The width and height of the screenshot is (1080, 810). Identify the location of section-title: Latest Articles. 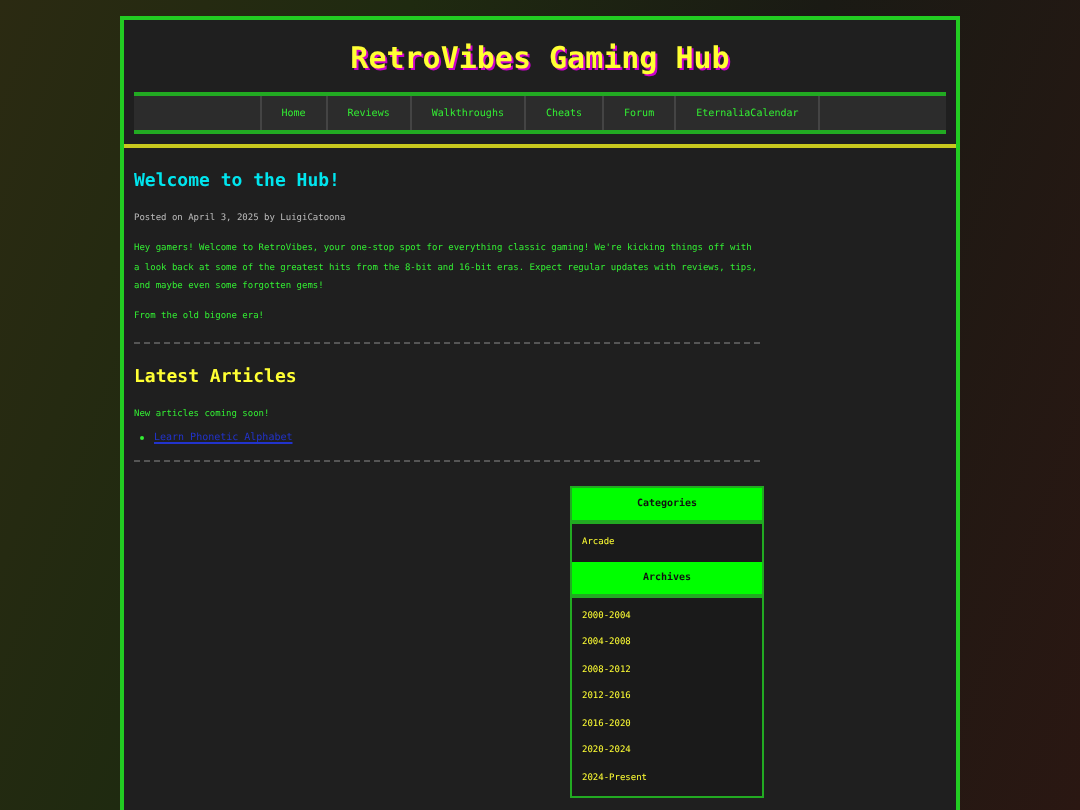
(216, 379).